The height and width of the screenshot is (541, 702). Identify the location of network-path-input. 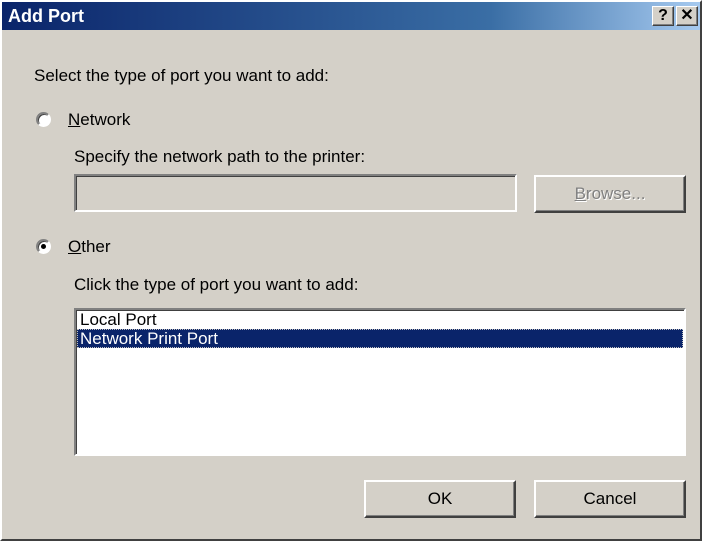
(295, 193).